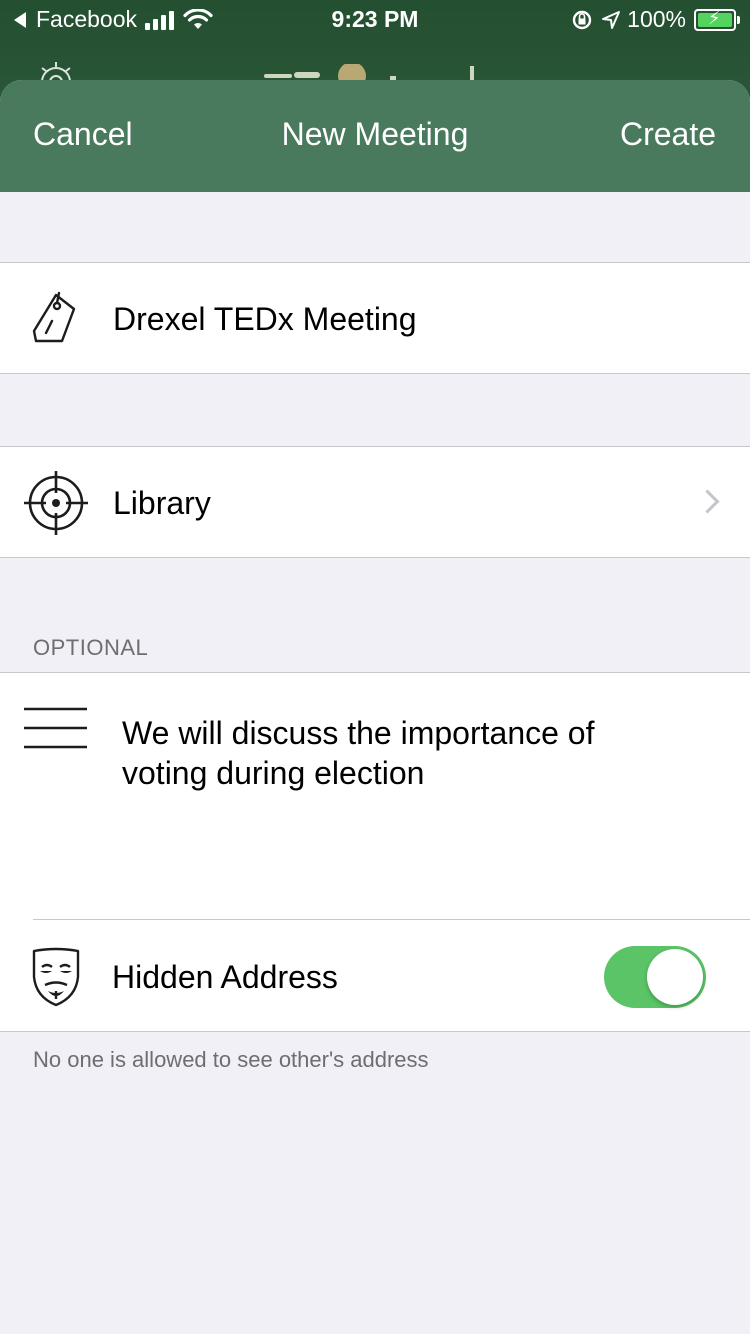 The height and width of the screenshot is (1334, 750). I want to click on meeting-name-field: Drexel TEDx Meeting, so click(265, 319).